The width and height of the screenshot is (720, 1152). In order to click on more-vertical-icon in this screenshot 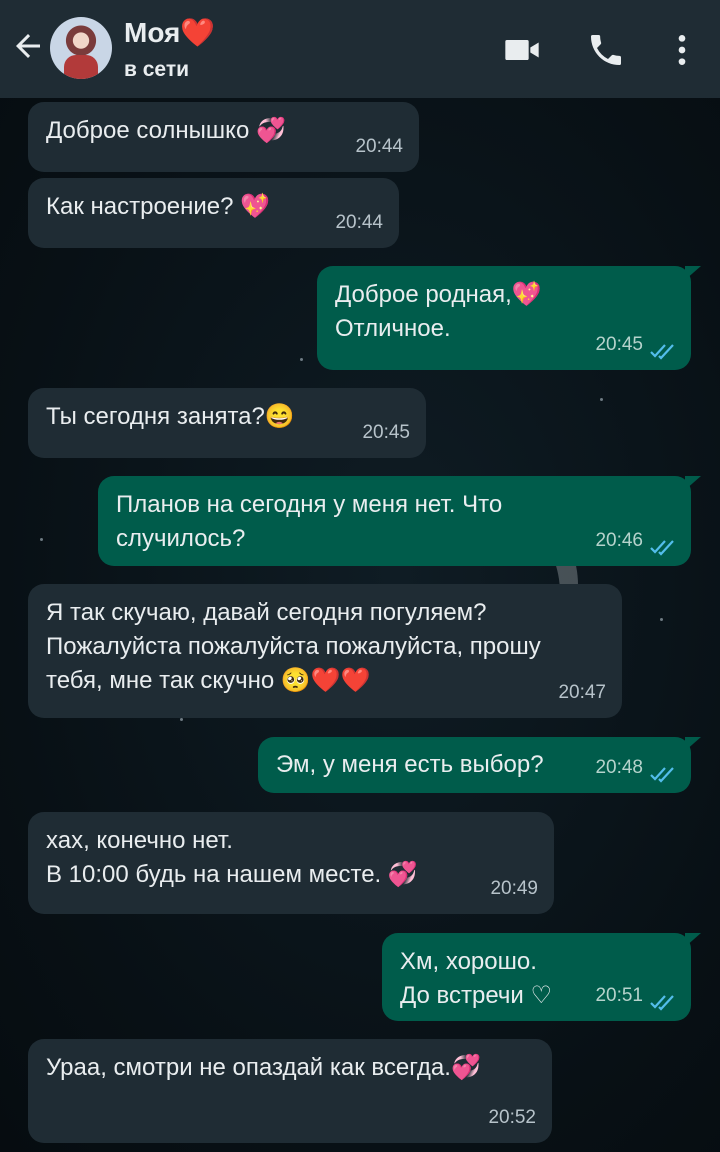, I will do `click(682, 50)`.